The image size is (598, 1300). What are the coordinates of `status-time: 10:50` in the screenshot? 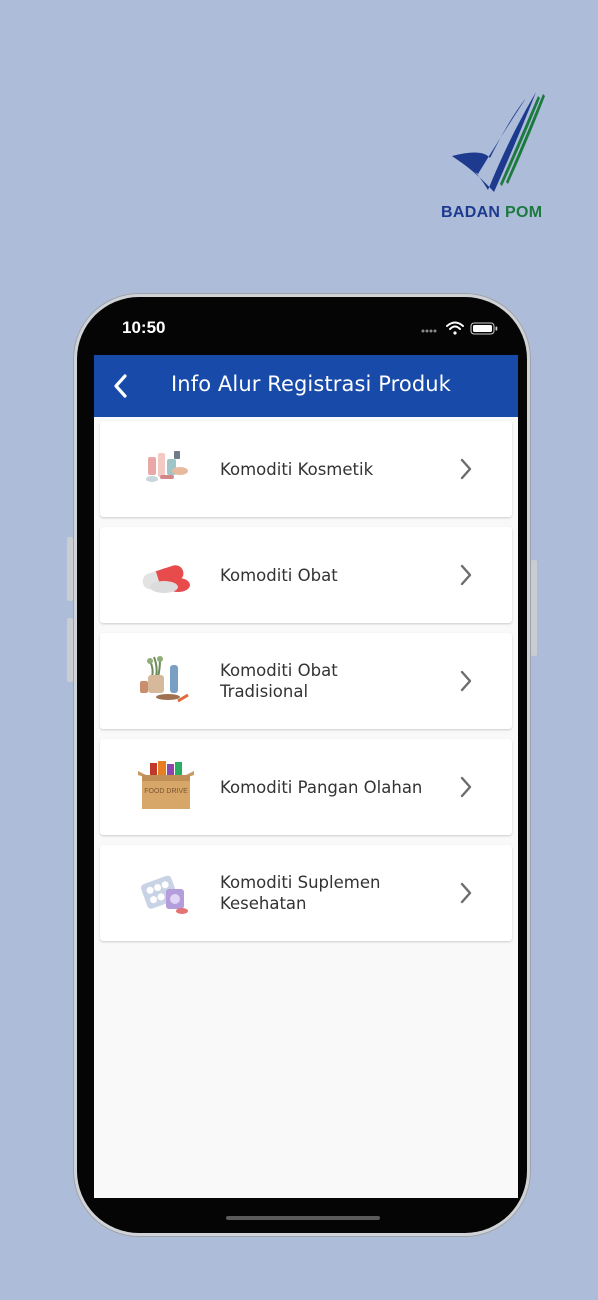 It's located at (144, 327).